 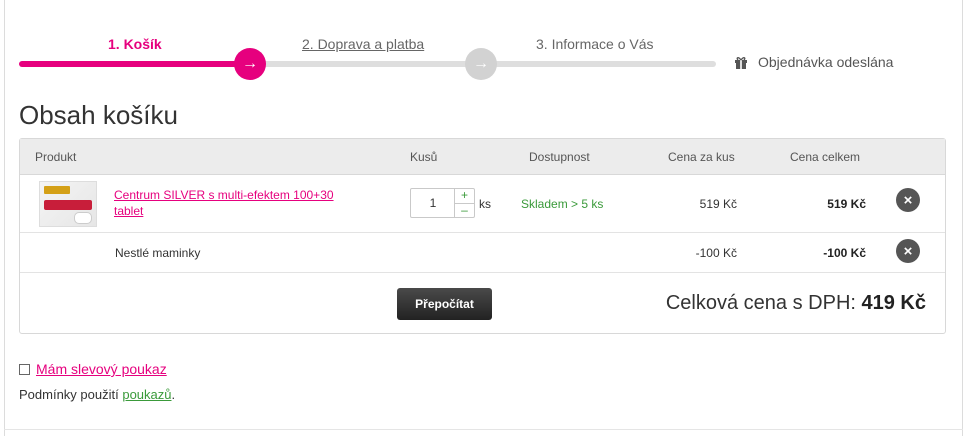 What do you see at coordinates (908, 251) in the screenshot?
I see `remove-discount-icon: ×` at bounding box center [908, 251].